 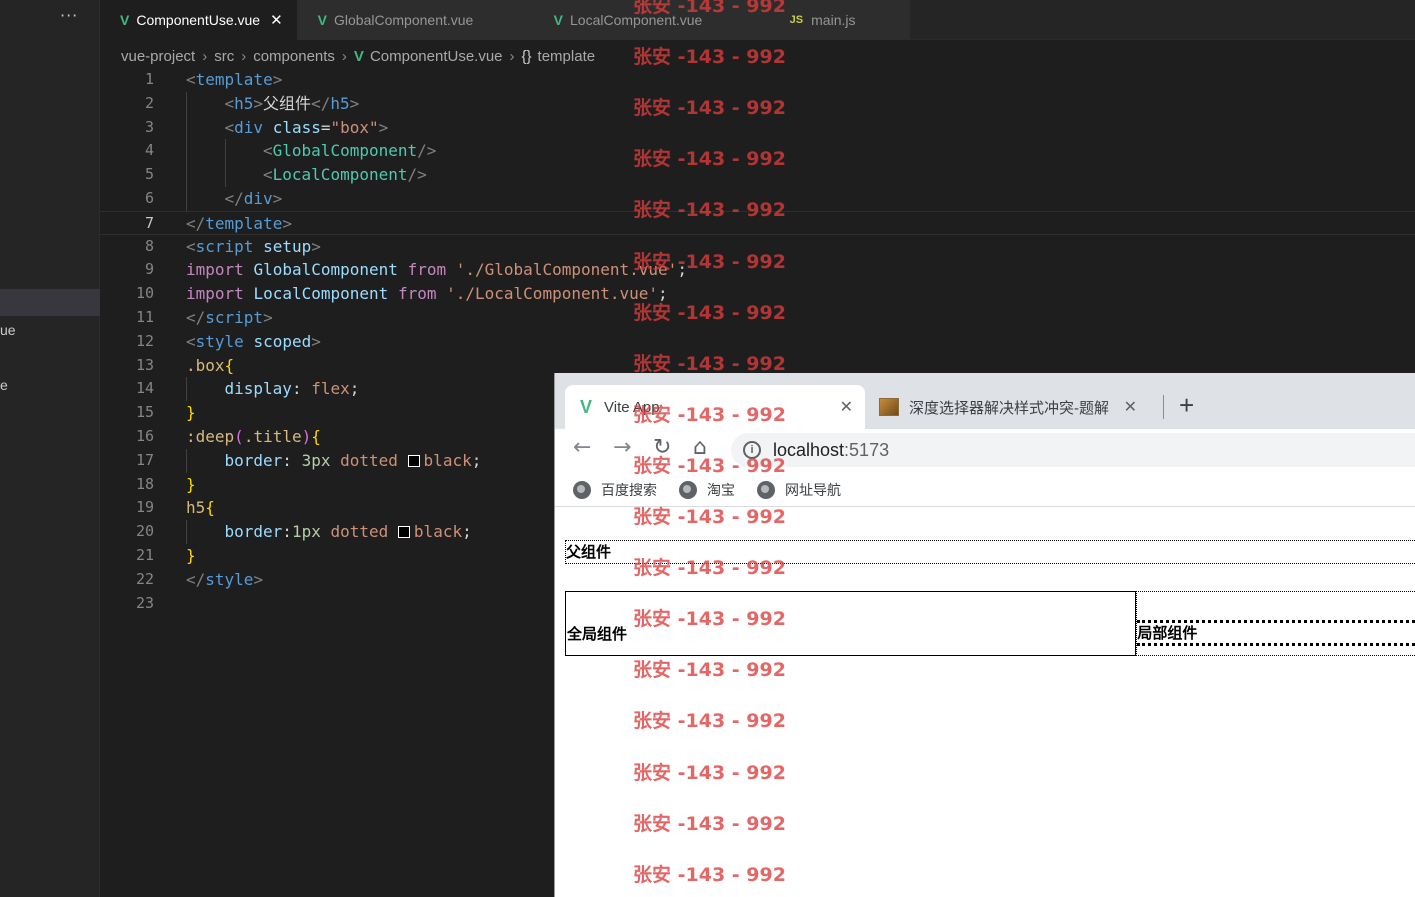 I want to click on code-token: style, so click(x=219, y=341).